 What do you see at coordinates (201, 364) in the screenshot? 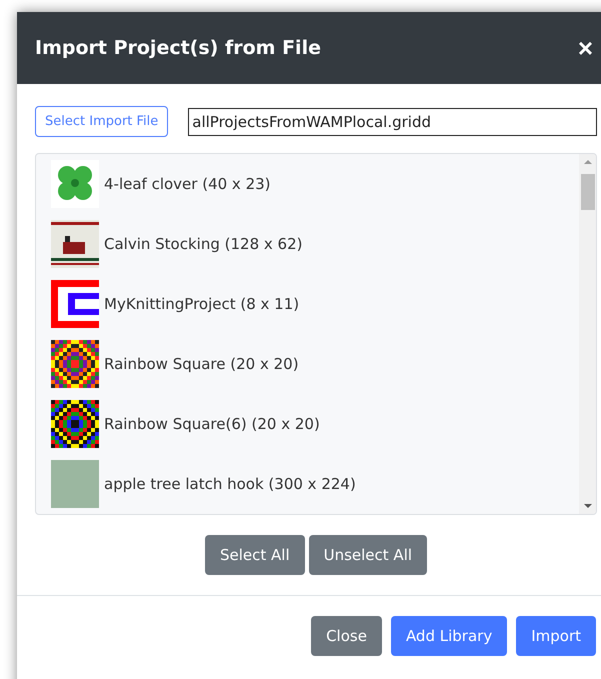
I see `project-name: Rainbow Square (20 x 20)` at bounding box center [201, 364].